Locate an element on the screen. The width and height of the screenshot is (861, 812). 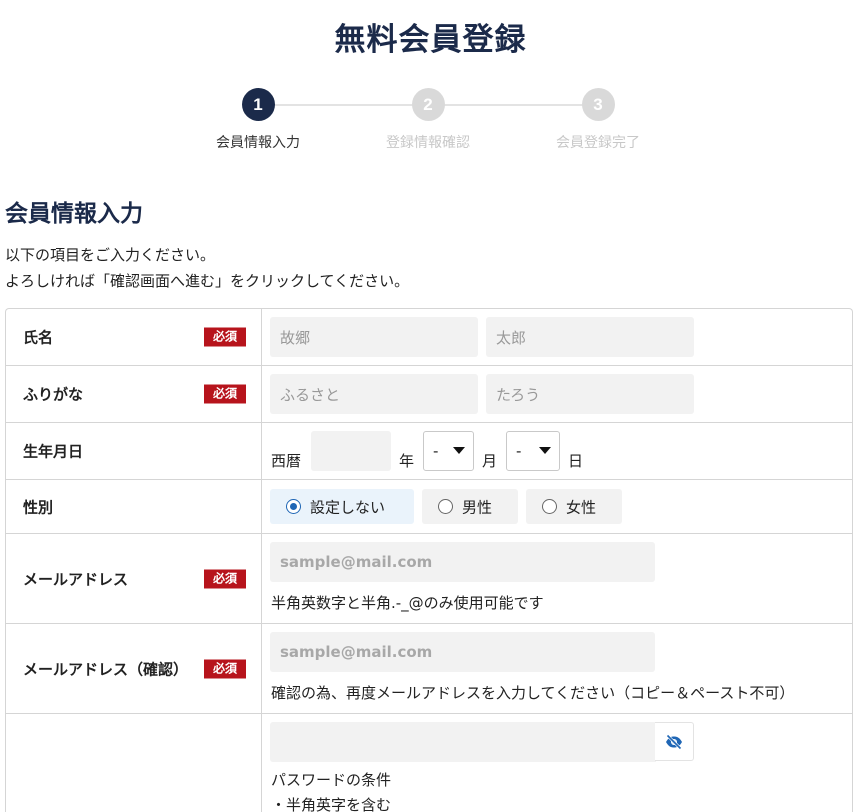
first-name-kana-placeholder: たろう is located at coordinates (518, 394).